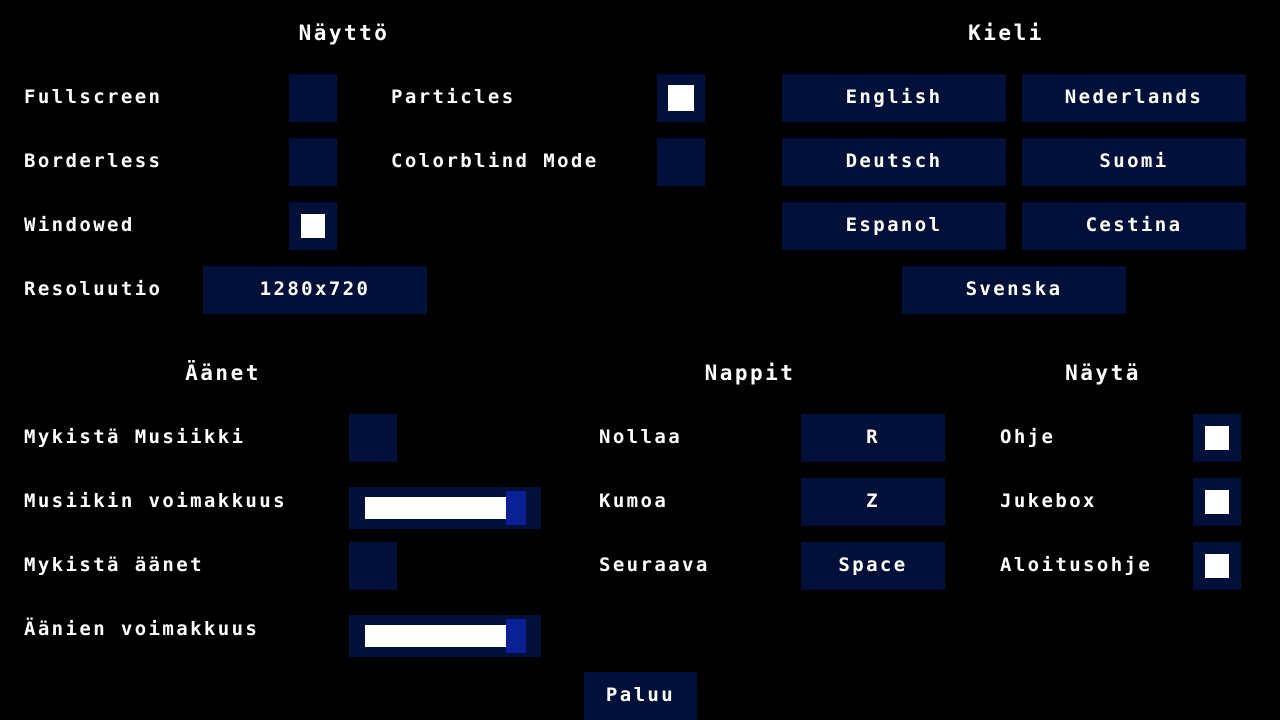 The height and width of the screenshot is (720, 1280). What do you see at coordinates (516, 508) in the screenshot?
I see `music-volume-handle` at bounding box center [516, 508].